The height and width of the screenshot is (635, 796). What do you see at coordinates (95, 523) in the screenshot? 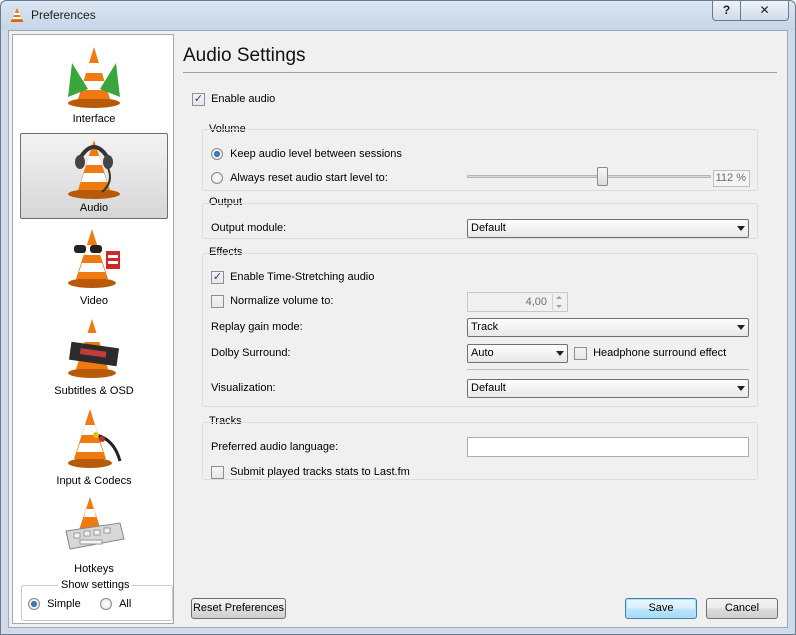
I see `vlc-cone-keyboard-icon` at bounding box center [95, 523].